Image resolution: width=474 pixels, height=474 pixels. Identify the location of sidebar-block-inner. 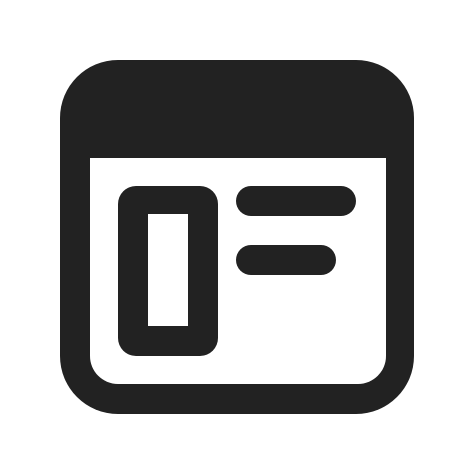
(168, 270).